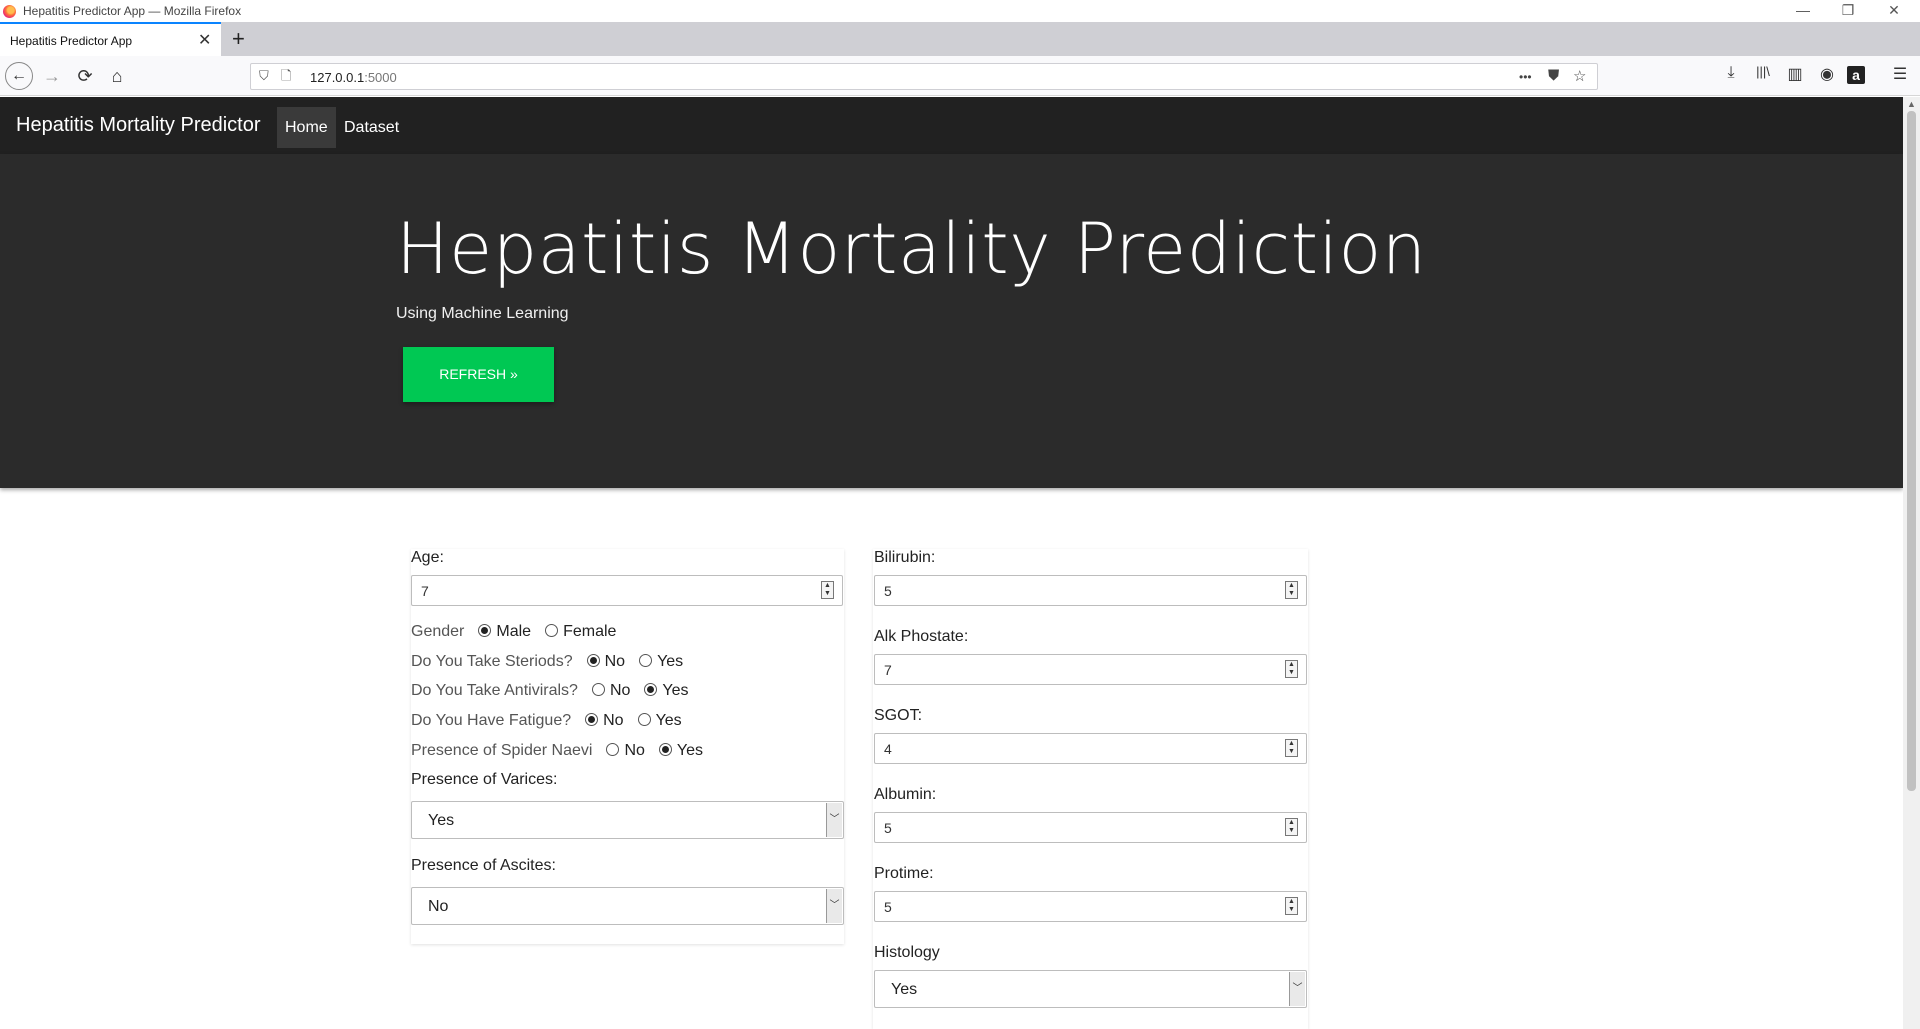 The width and height of the screenshot is (1920, 1029). What do you see at coordinates (627, 820) in the screenshot?
I see `varices-select: Yes ﹀` at bounding box center [627, 820].